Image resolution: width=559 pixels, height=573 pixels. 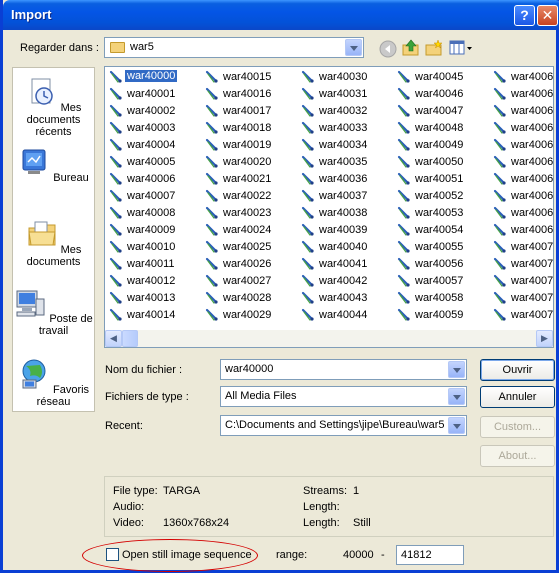 What do you see at coordinates (439, 264) in the screenshot?
I see `file-name: war40056` at bounding box center [439, 264].